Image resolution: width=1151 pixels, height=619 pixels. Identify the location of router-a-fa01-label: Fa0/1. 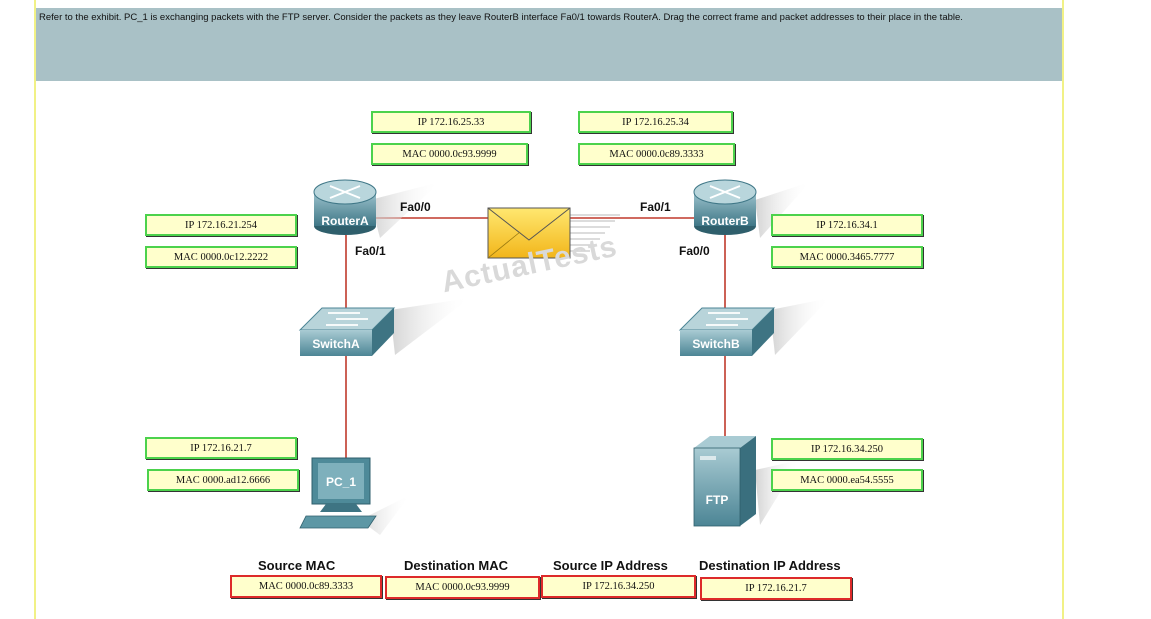
(370, 251).